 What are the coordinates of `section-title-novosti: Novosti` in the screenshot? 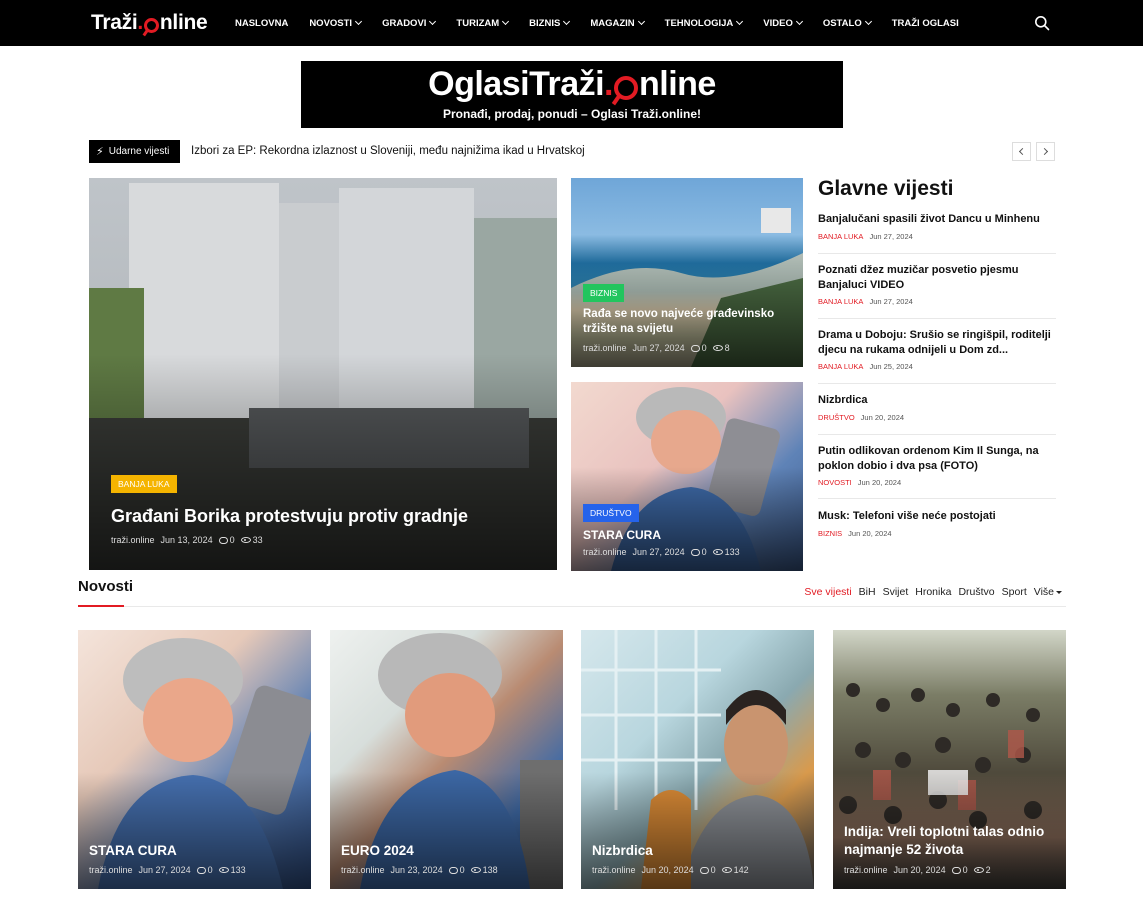 It's located at (106, 586).